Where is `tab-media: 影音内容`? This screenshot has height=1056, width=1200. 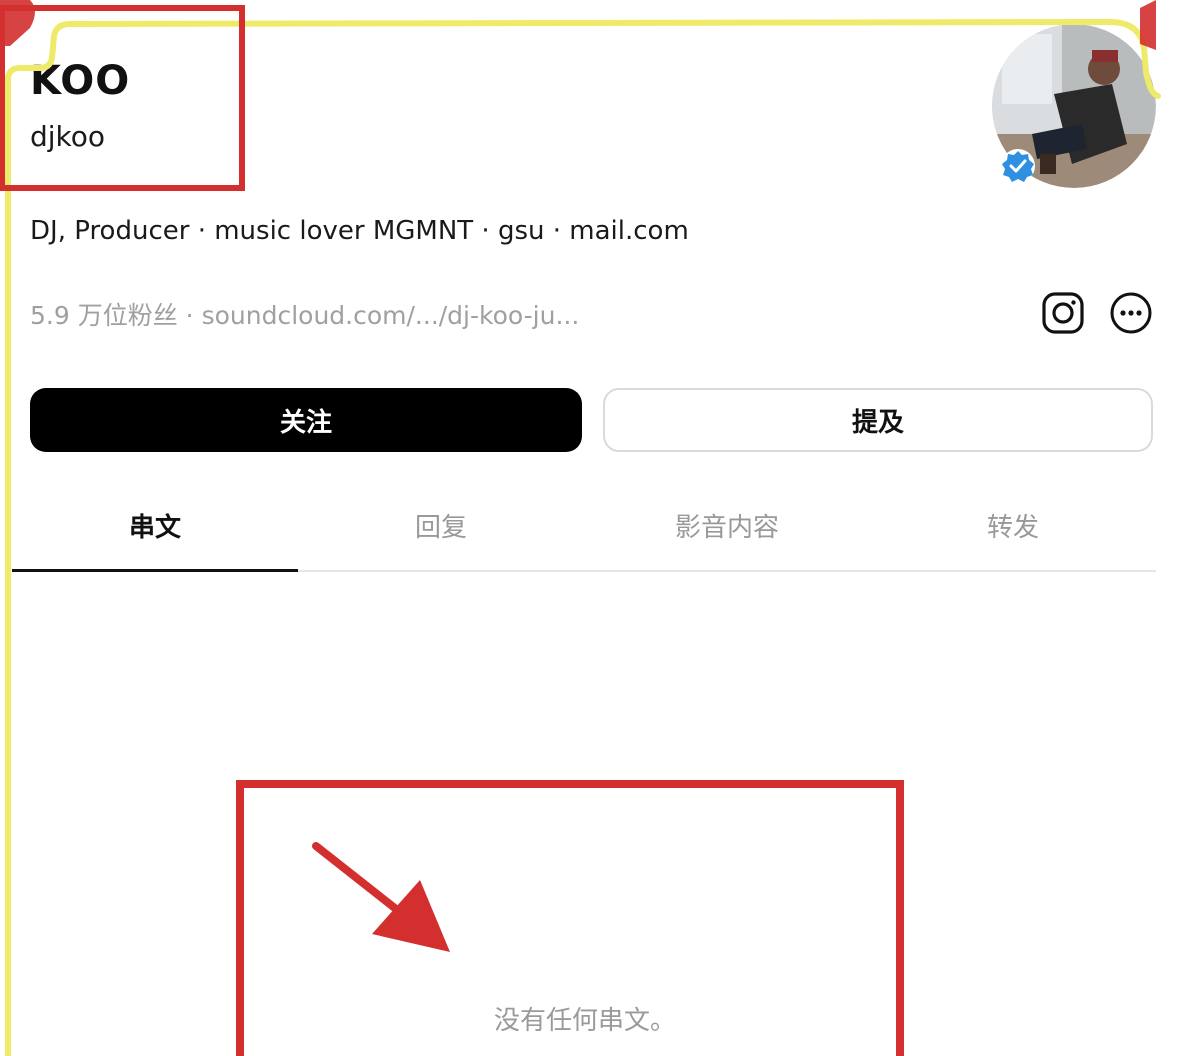 tab-media: 影音内容 is located at coordinates (727, 529).